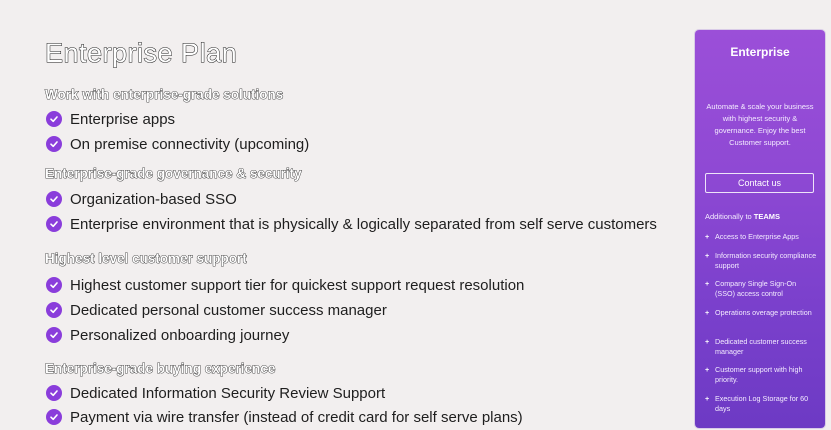 This screenshot has width=831, height=430. I want to click on feature-label: Personalized onboarding journey, so click(180, 335).